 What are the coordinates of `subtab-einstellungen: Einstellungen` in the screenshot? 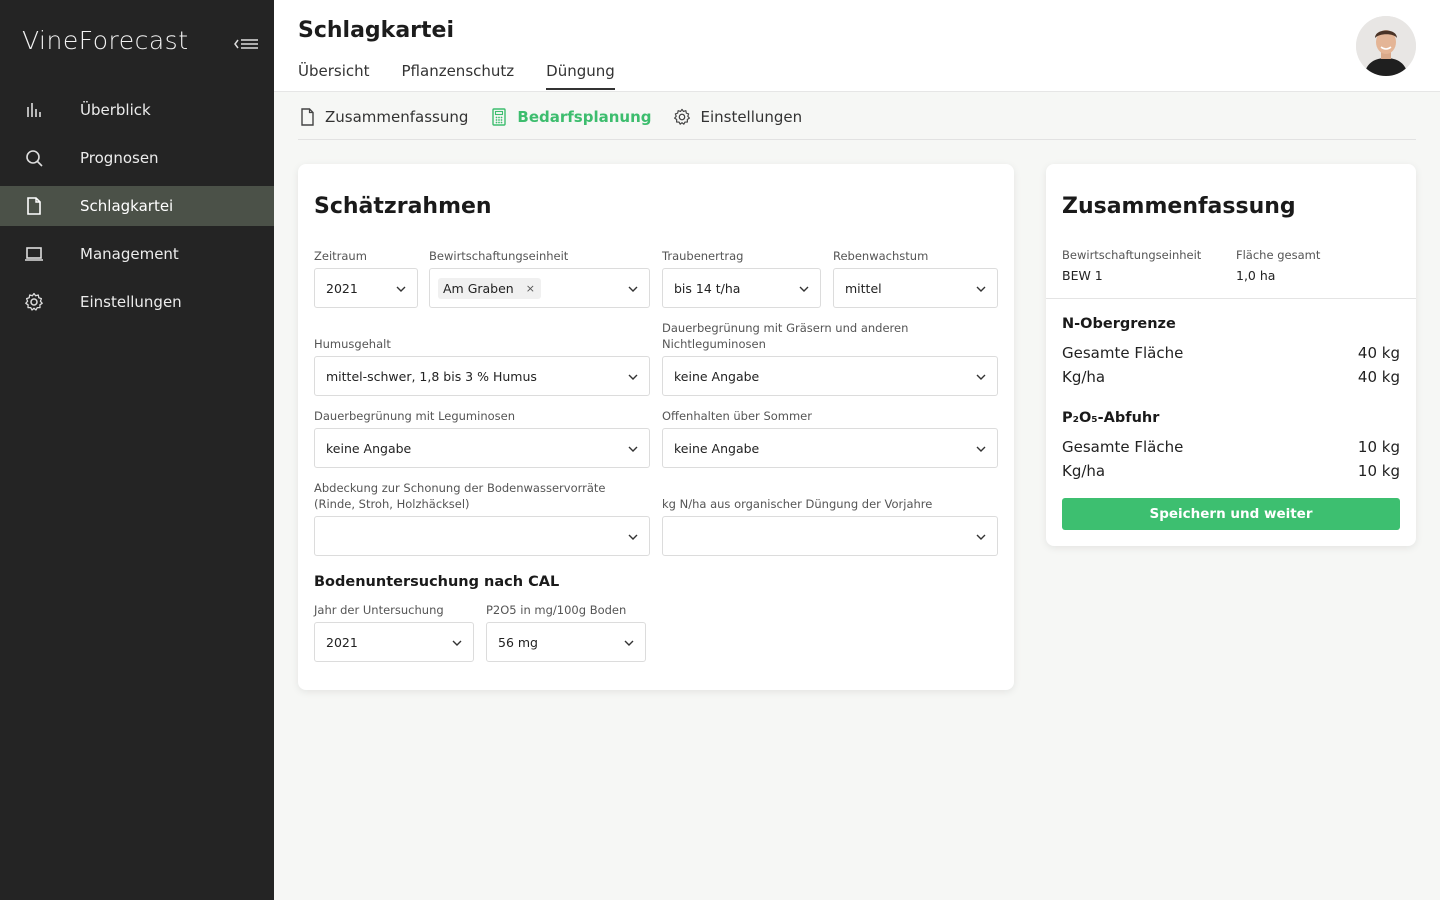 It's located at (737, 117).